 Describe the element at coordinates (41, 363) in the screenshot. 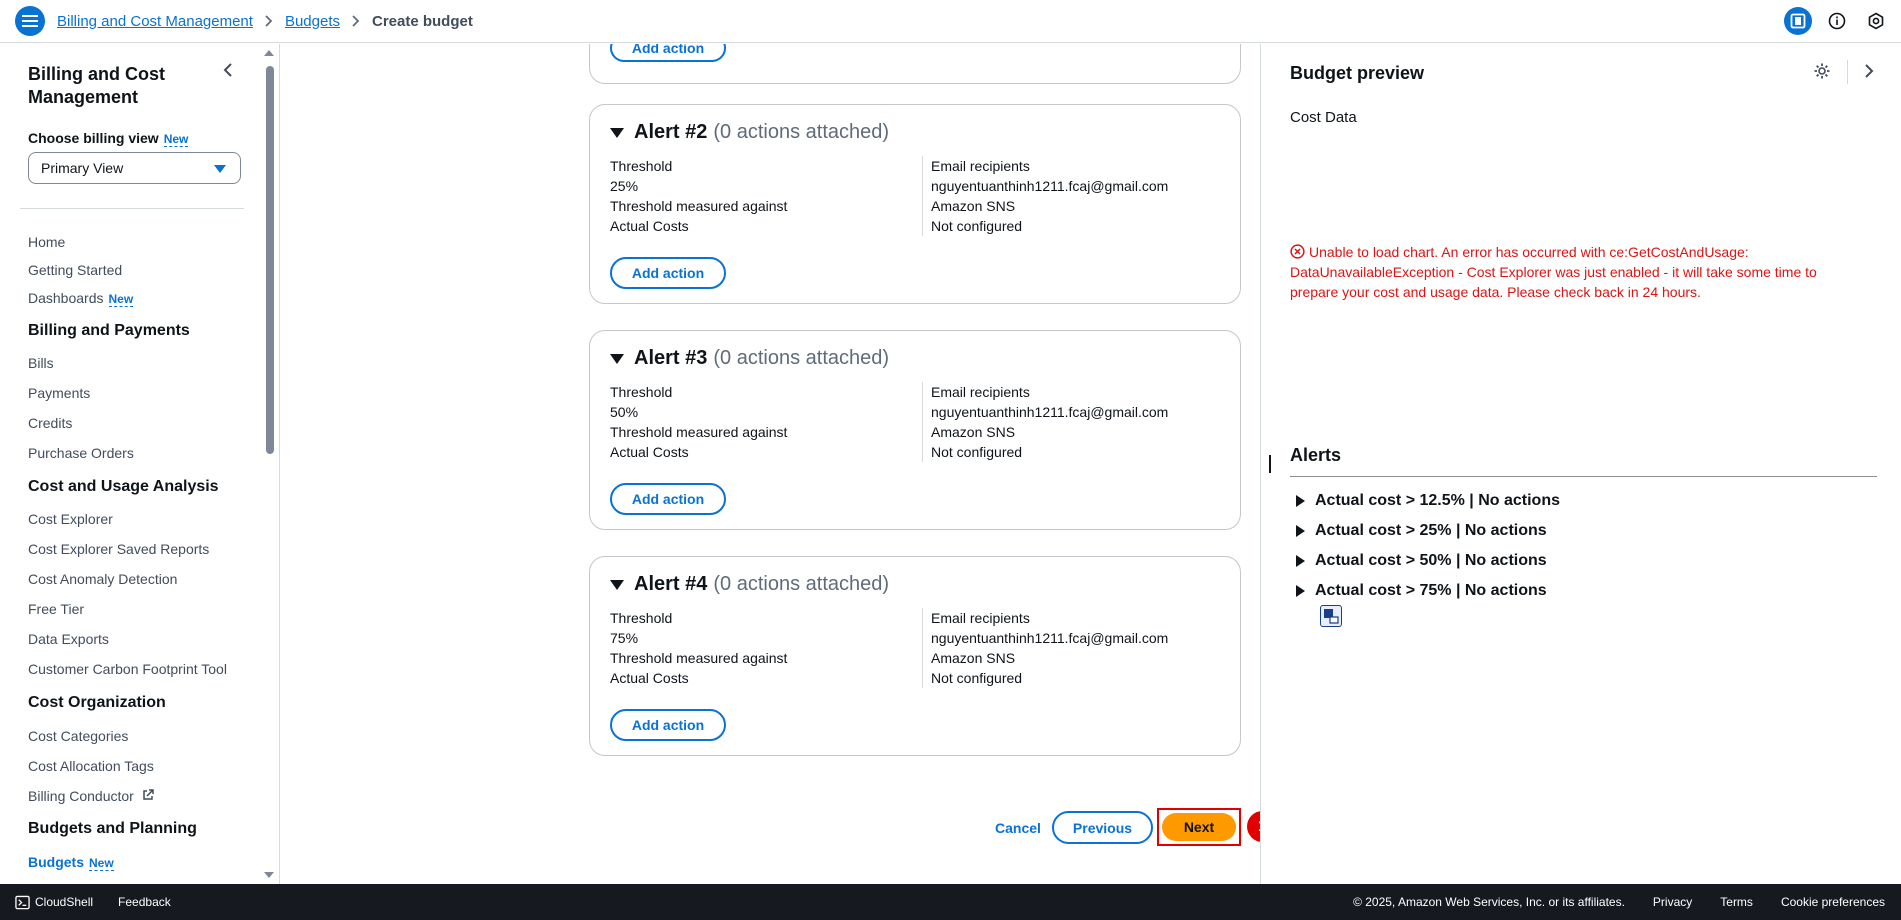

I see `sidebar-item-bills: Bills` at that location.